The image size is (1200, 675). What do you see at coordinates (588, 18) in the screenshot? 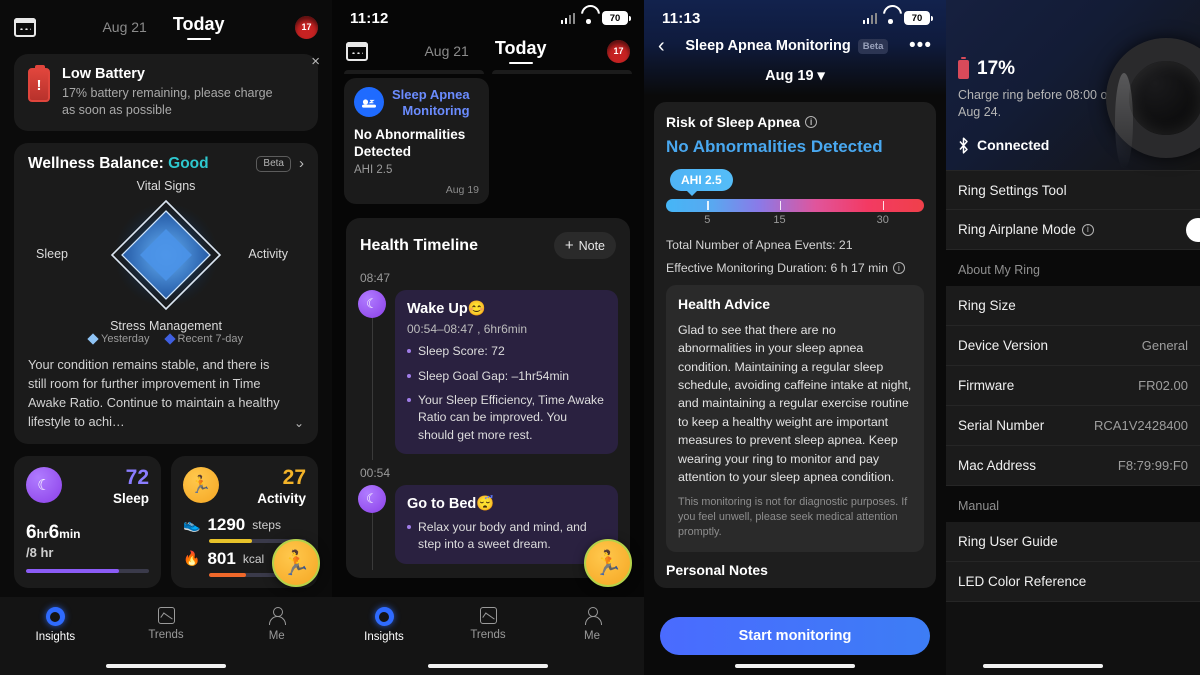
I see `wifi-icon` at bounding box center [588, 18].